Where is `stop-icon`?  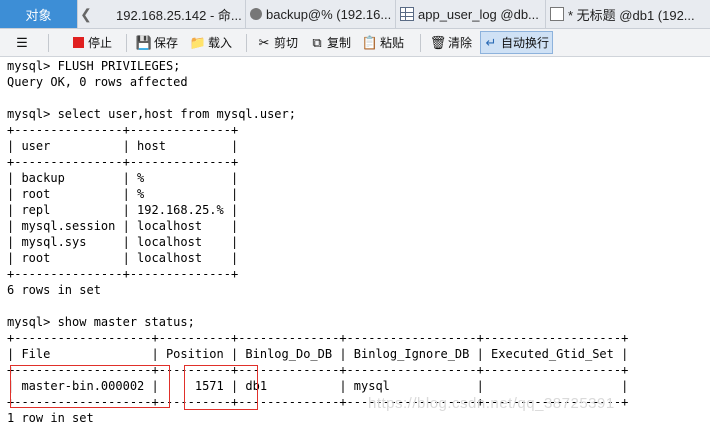
stop-icon is located at coordinates (78, 43).